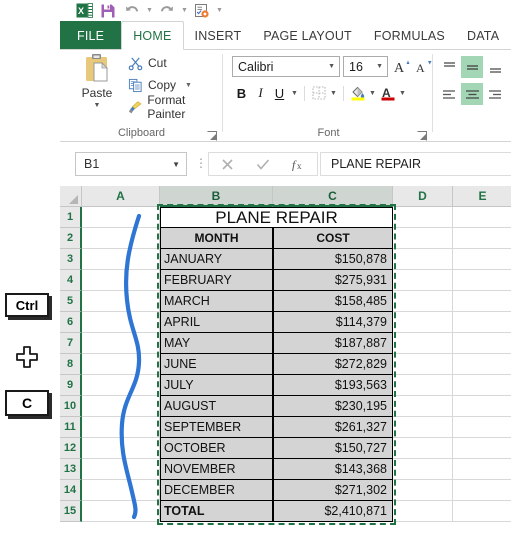 The image size is (511, 535). What do you see at coordinates (121, 448) in the screenshot?
I see `cell-A12` at bounding box center [121, 448].